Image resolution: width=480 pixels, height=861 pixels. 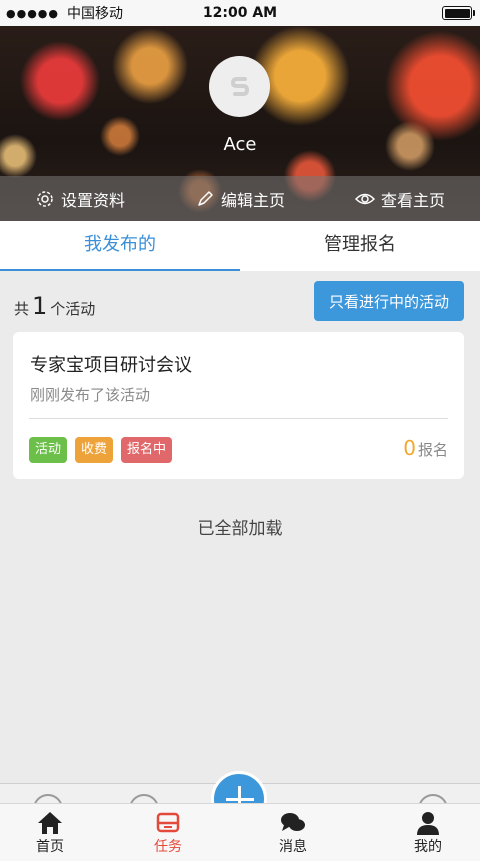 What do you see at coordinates (364, 198) in the screenshot?
I see `eye-icon` at bounding box center [364, 198].